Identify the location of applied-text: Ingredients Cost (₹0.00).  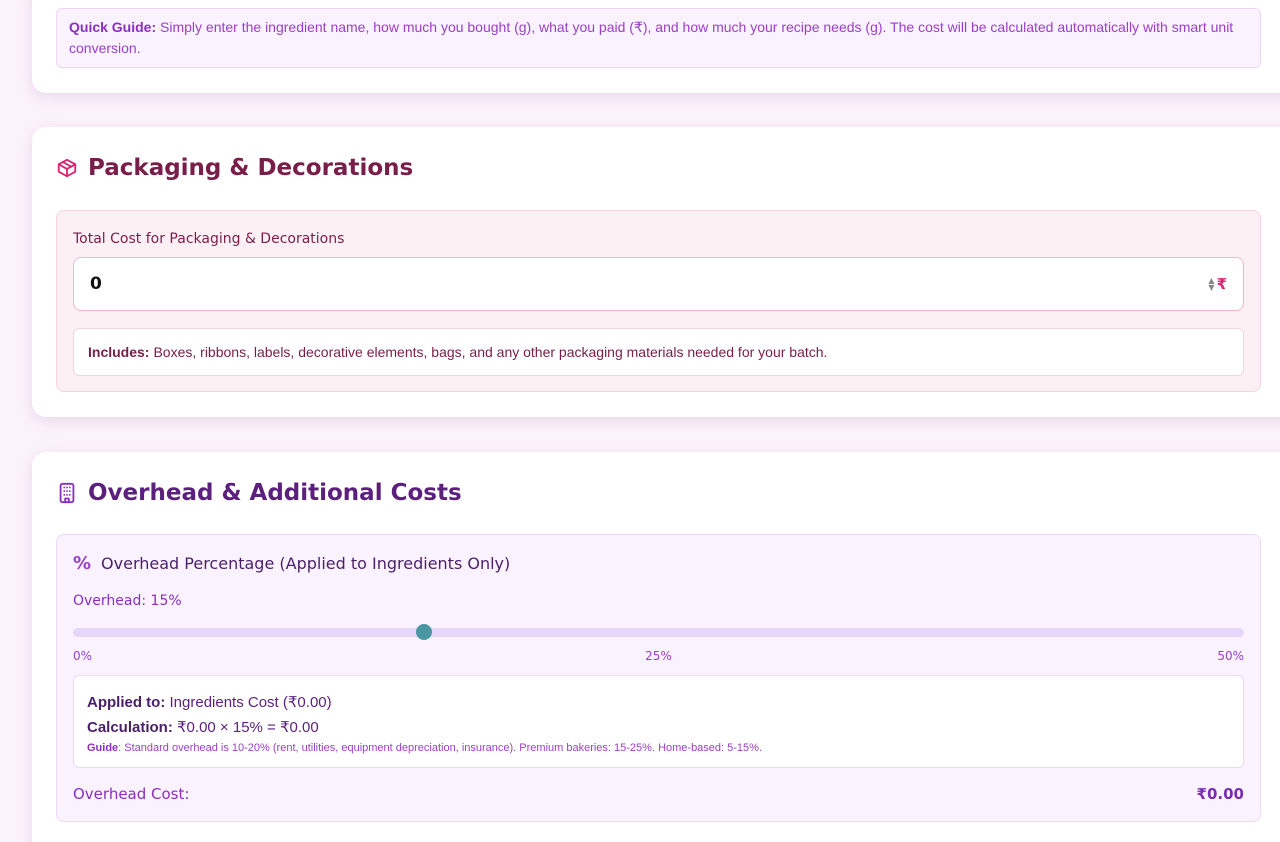
(250, 702).